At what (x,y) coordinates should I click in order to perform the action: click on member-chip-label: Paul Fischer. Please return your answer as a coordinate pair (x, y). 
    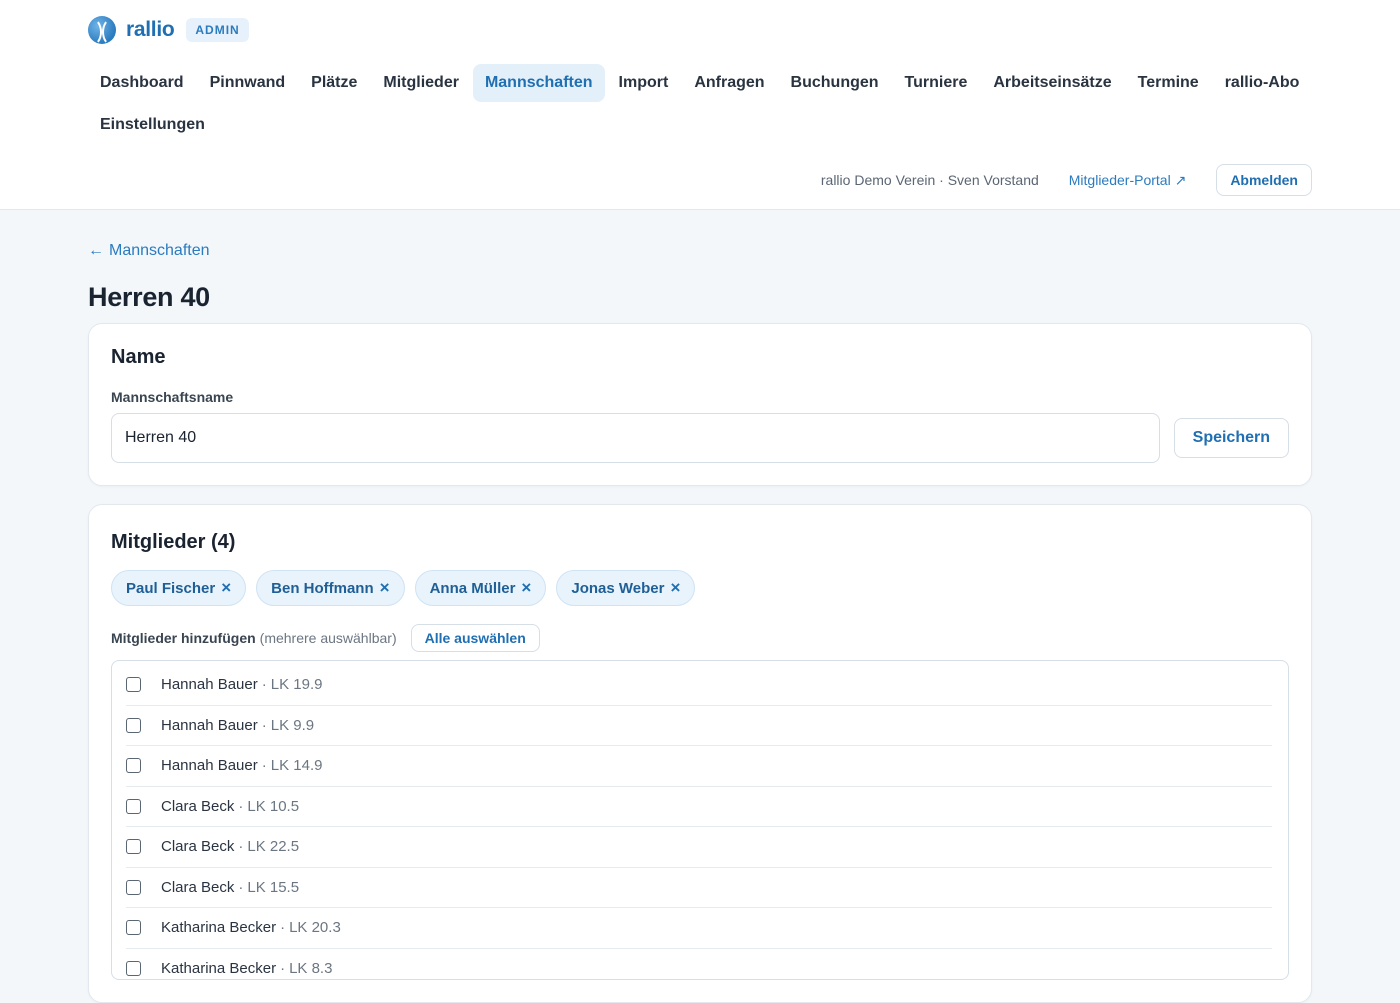
    Looking at the image, I should click on (171, 588).